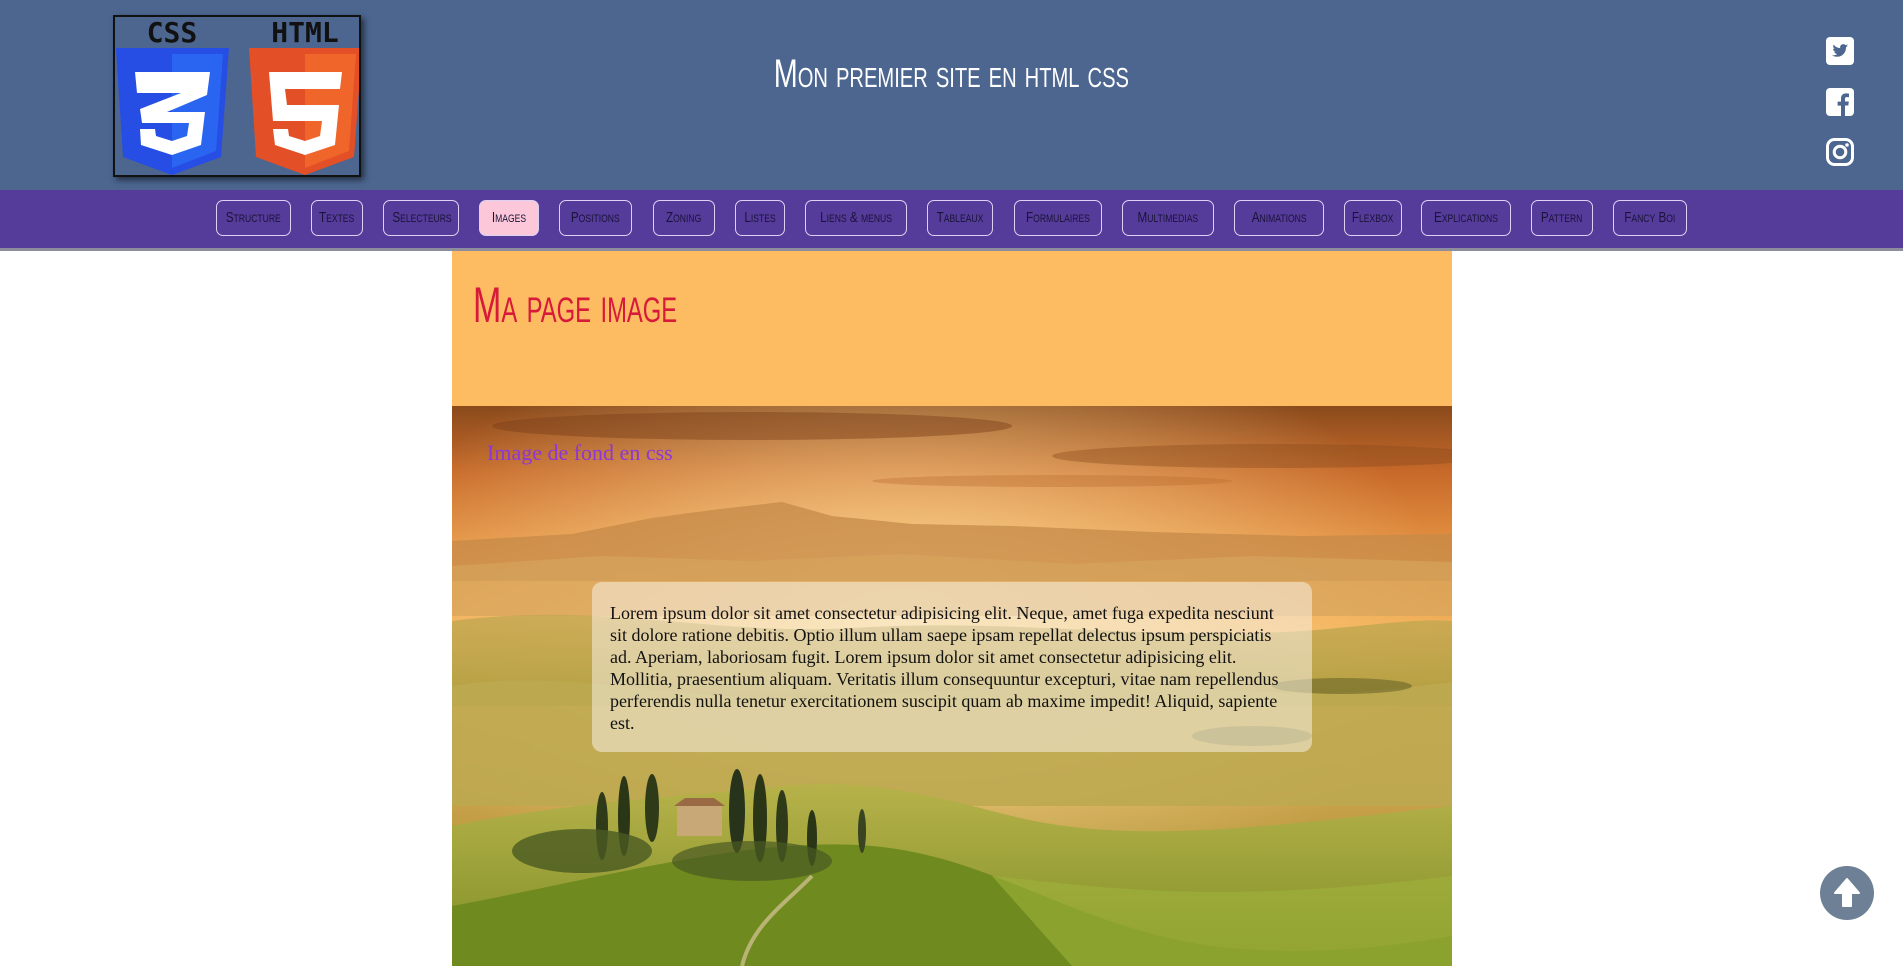  What do you see at coordinates (760, 218) in the screenshot?
I see `nav-item-listes: Listes` at bounding box center [760, 218].